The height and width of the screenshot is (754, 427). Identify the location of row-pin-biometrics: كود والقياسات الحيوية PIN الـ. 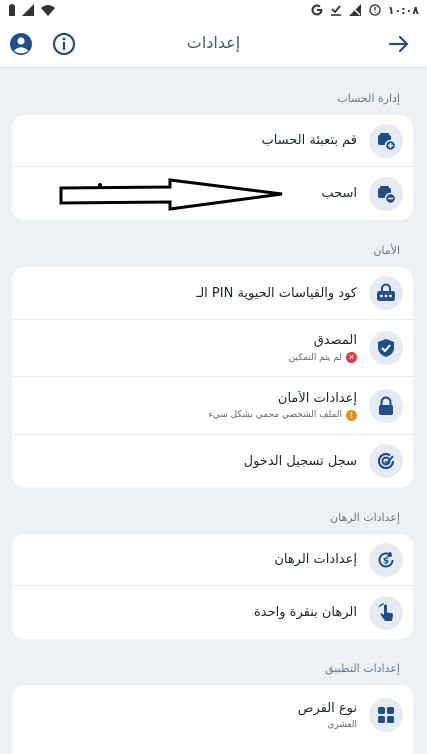
(212, 293).